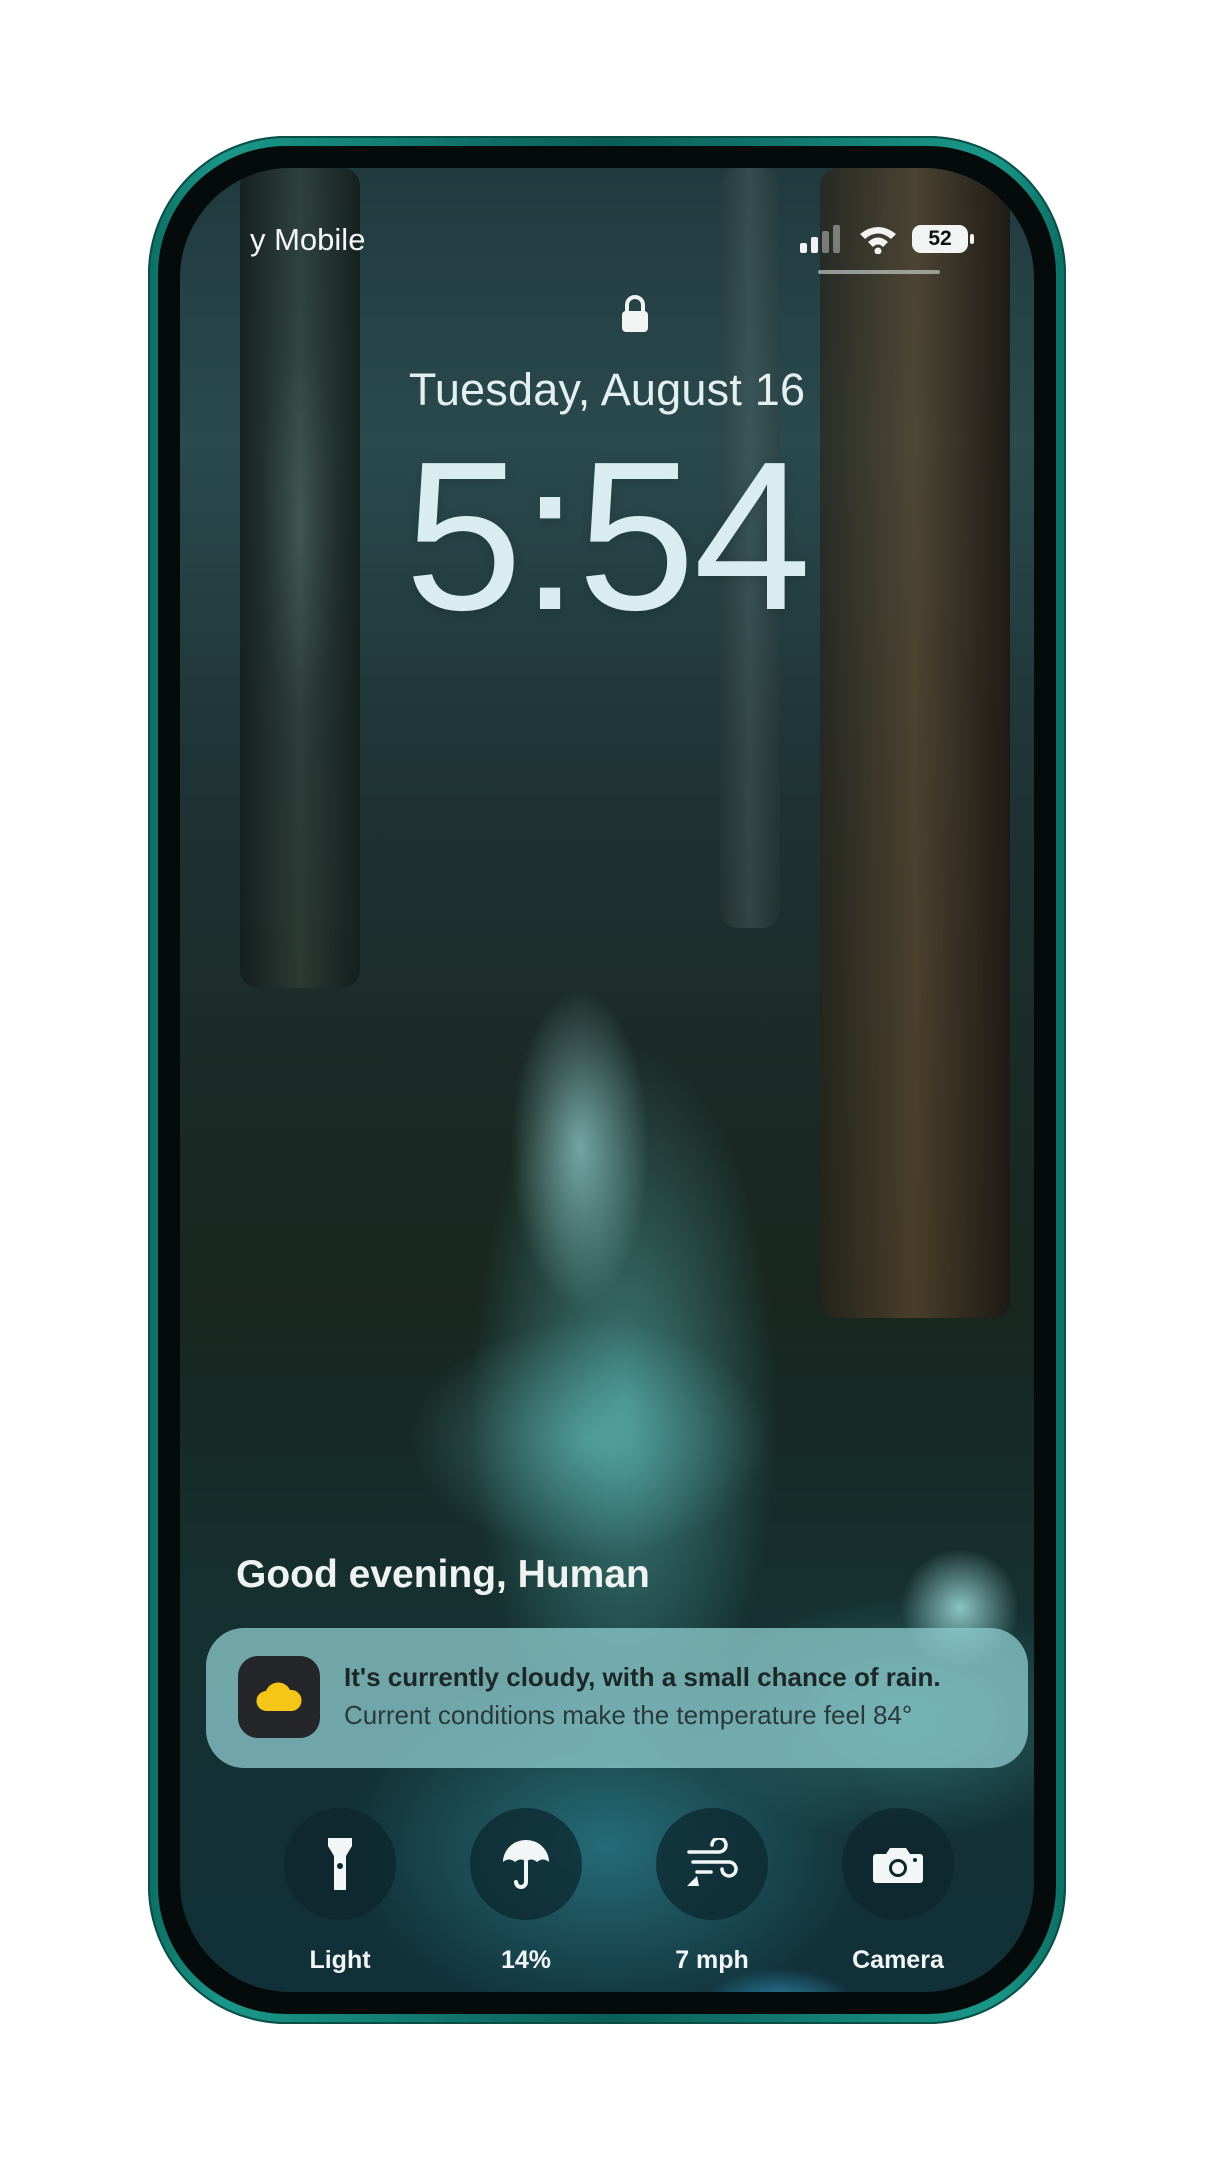 This screenshot has width=1215, height=2160. I want to click on wind-control: 7 mph, so click(712, 1891).